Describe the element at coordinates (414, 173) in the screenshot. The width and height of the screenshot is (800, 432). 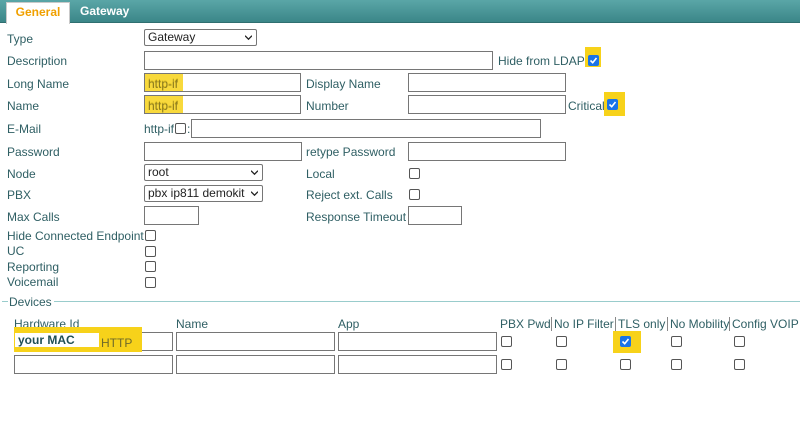
I see `local-checkbox` at that location.